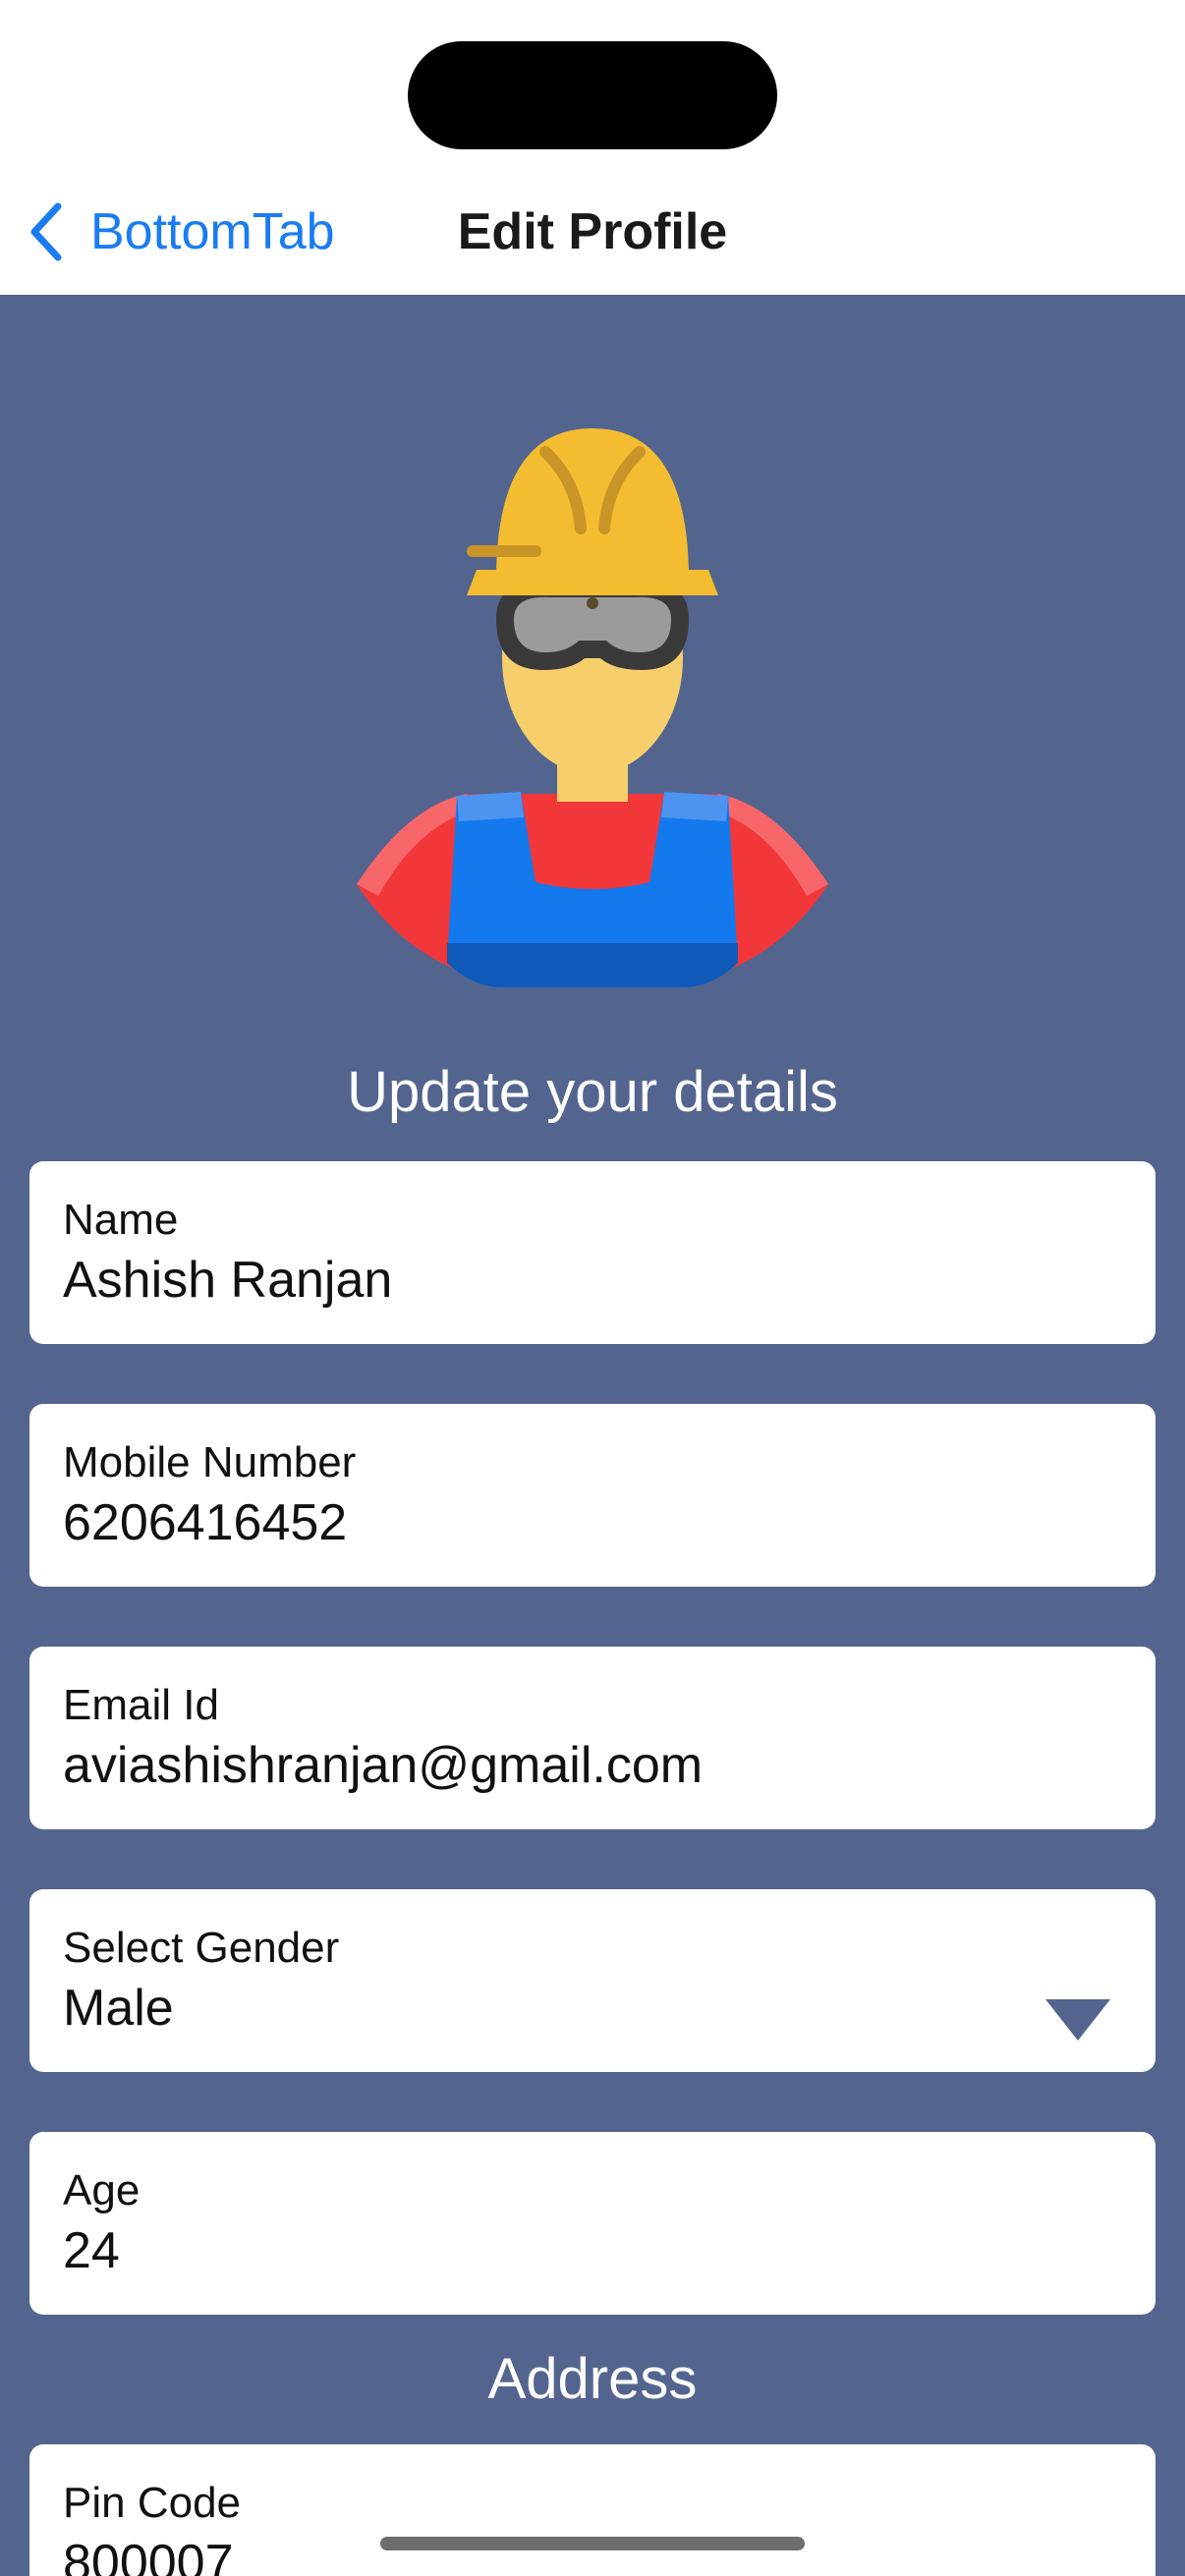  I want to click on name-field: Name Ashish Ranjan, so click(592, 1252).